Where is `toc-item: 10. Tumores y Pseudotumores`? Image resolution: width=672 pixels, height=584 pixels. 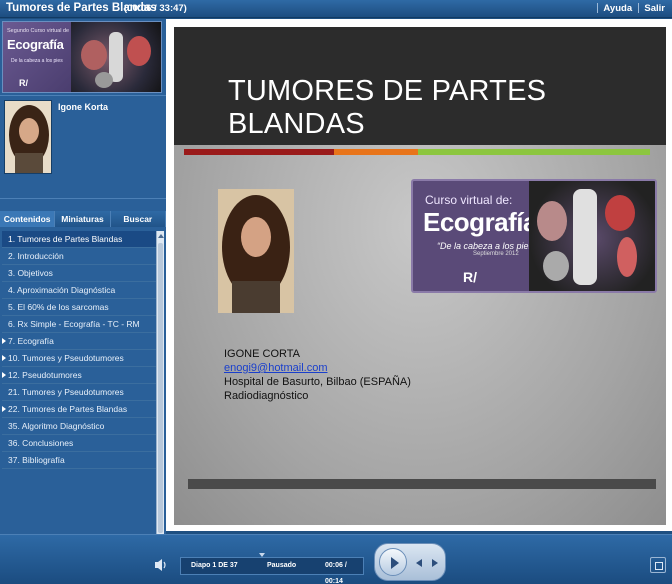
toc-item: 10. Tumores y Pseudotumores is located at coordinates (79, 358).